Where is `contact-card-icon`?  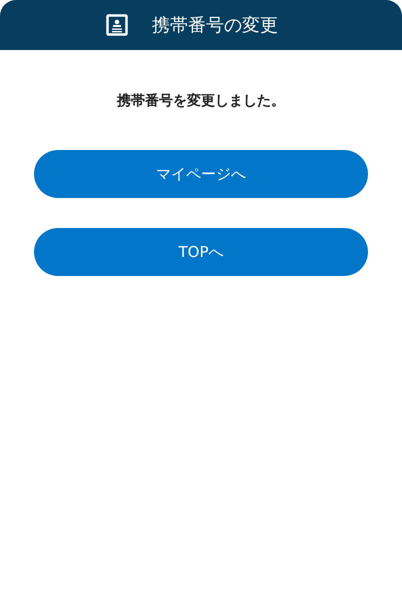 contact-card-icon is located at coordinates (117, 25).